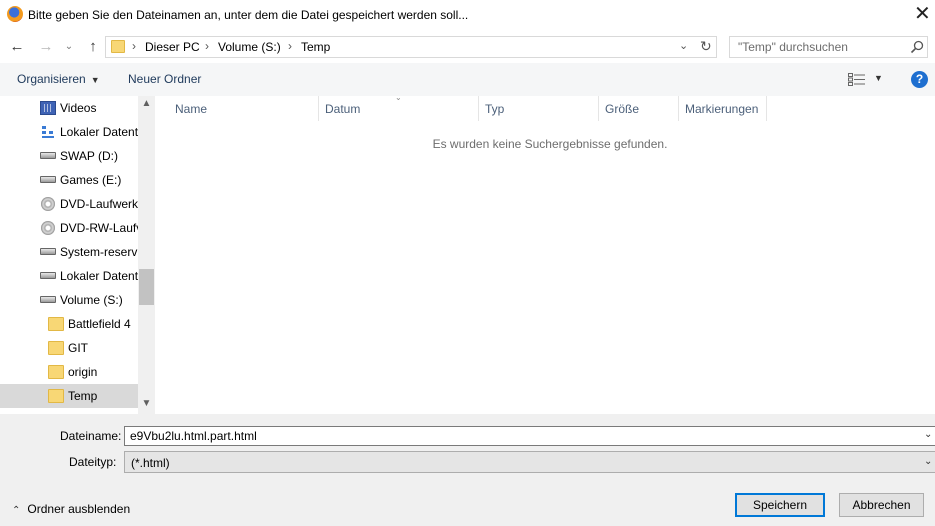  I want to click on forward-arrow-icon: →, so click(46, 47).